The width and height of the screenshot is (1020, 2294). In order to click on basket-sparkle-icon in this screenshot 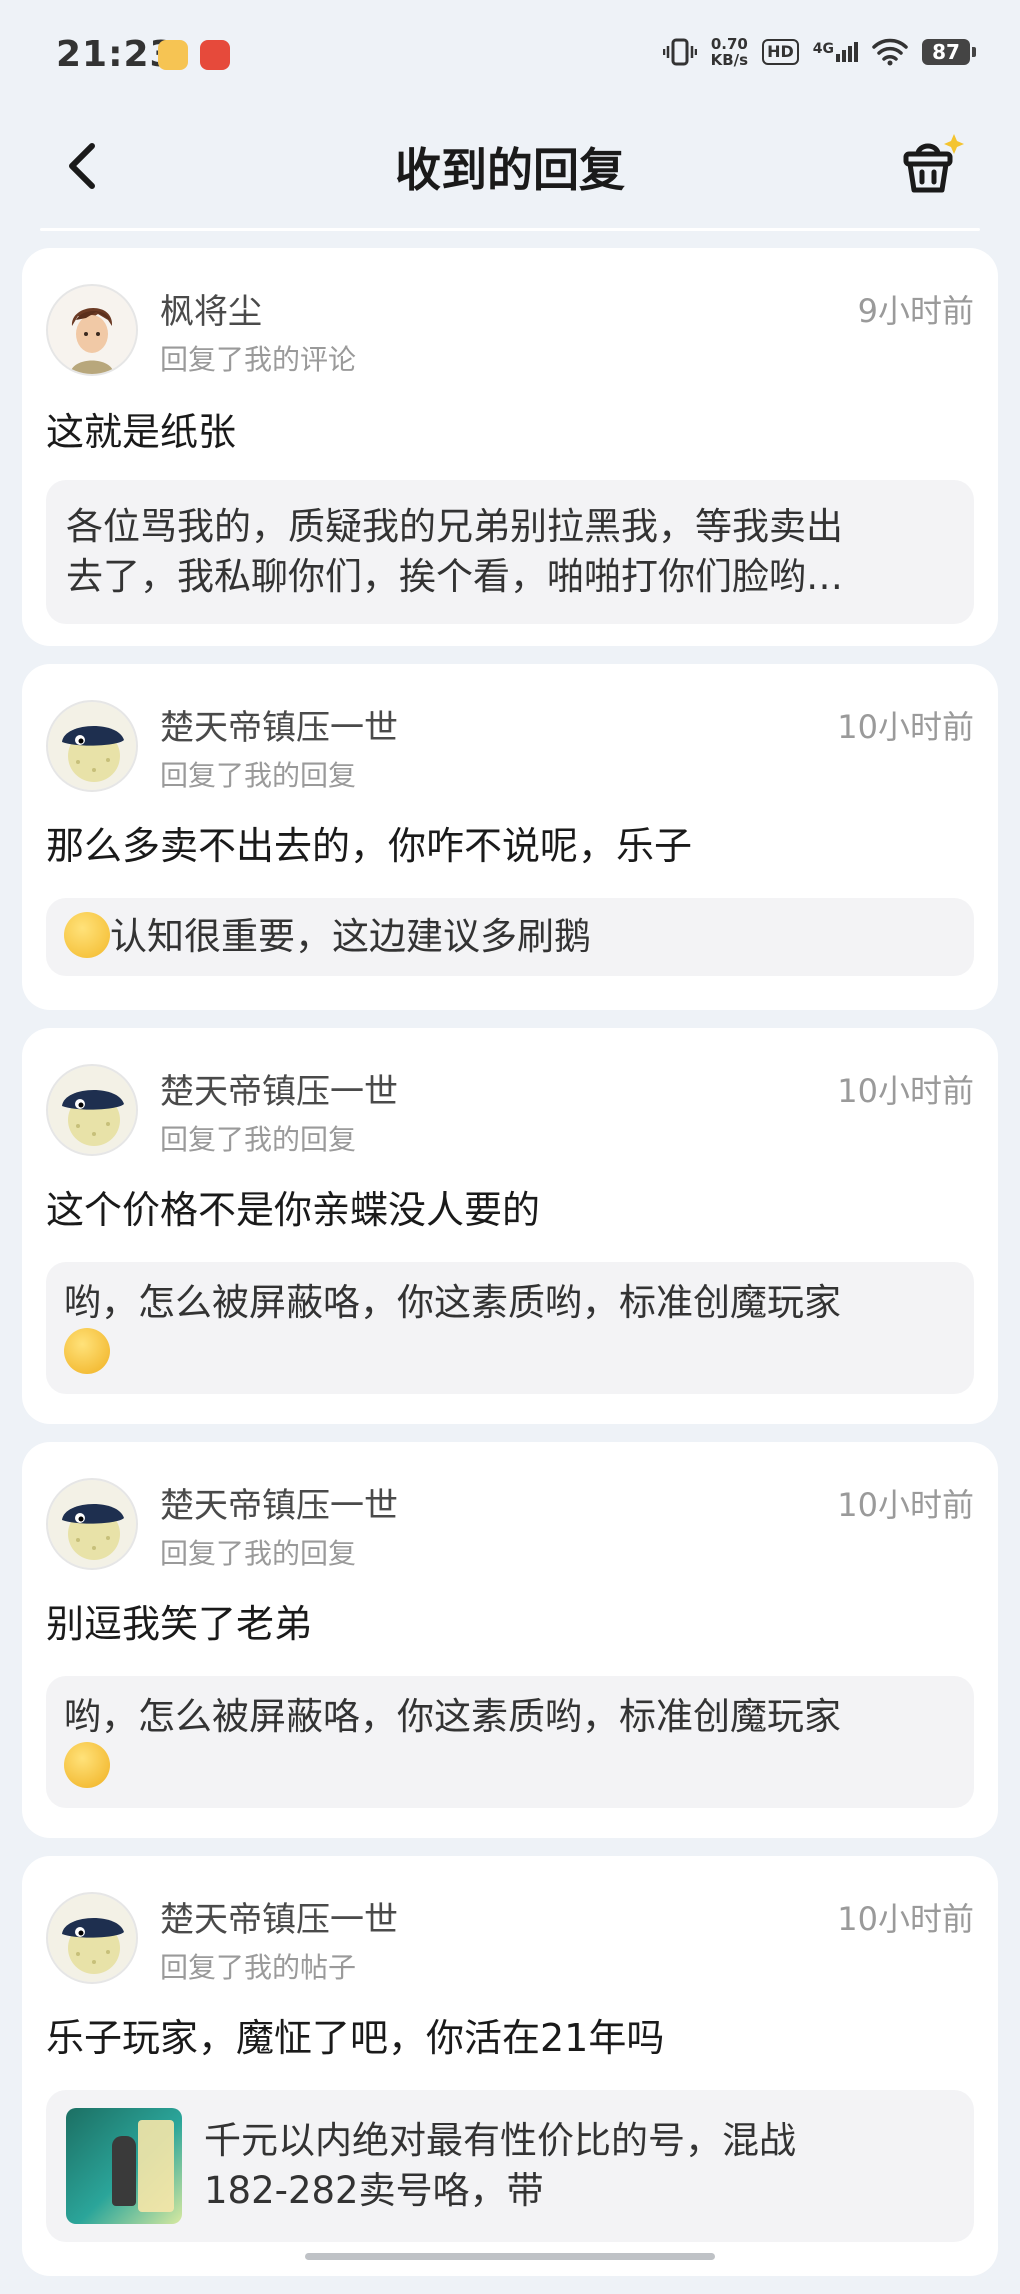, I will do `click(933, 163)`.